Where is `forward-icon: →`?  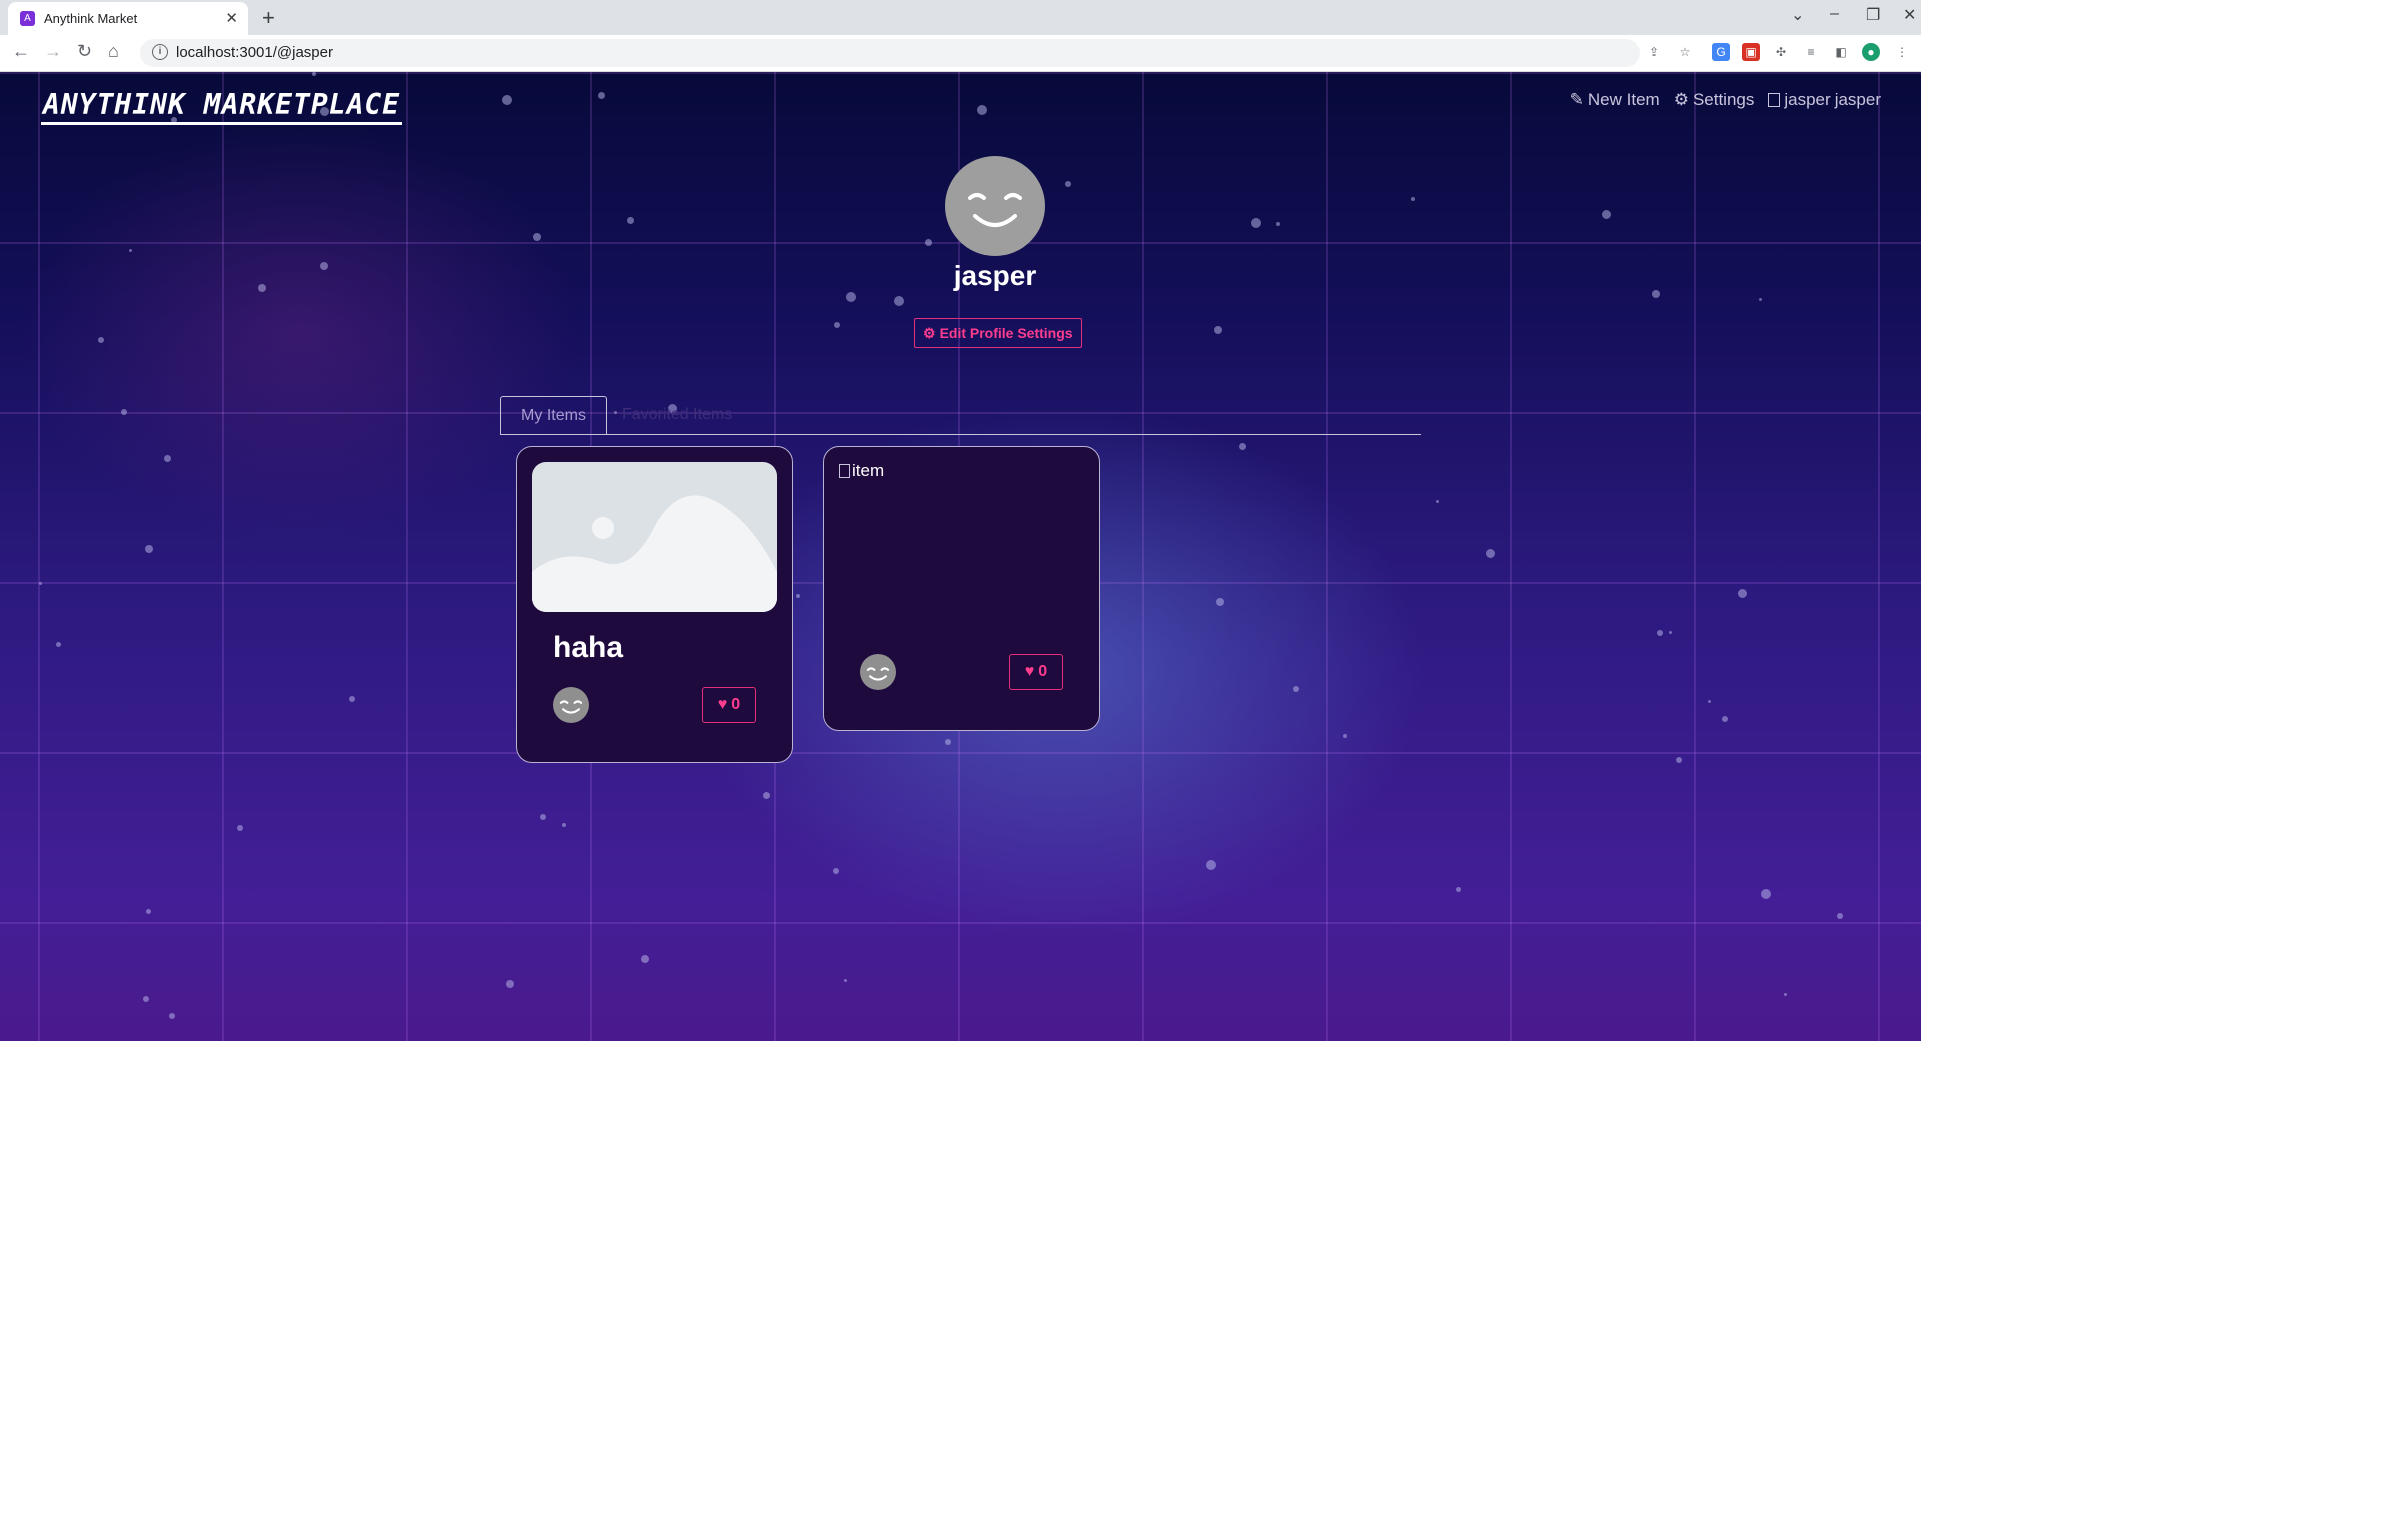
forward-icon: → is located at coordinates (53, 51).